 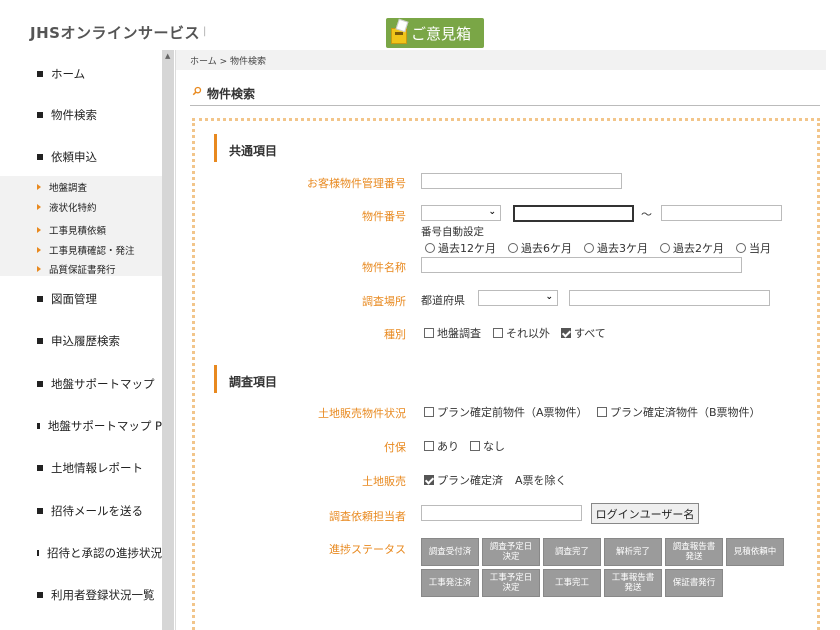 What do you see at coordinates (74, 299) in the screenshot?
I see `sidebar-item-label: 図面管理` at bounding box center [74, 299].